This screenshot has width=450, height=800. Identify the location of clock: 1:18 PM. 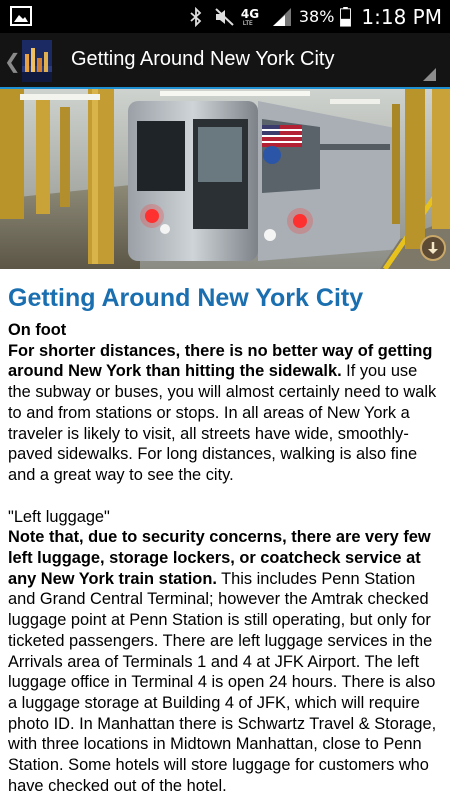
(401, 16).